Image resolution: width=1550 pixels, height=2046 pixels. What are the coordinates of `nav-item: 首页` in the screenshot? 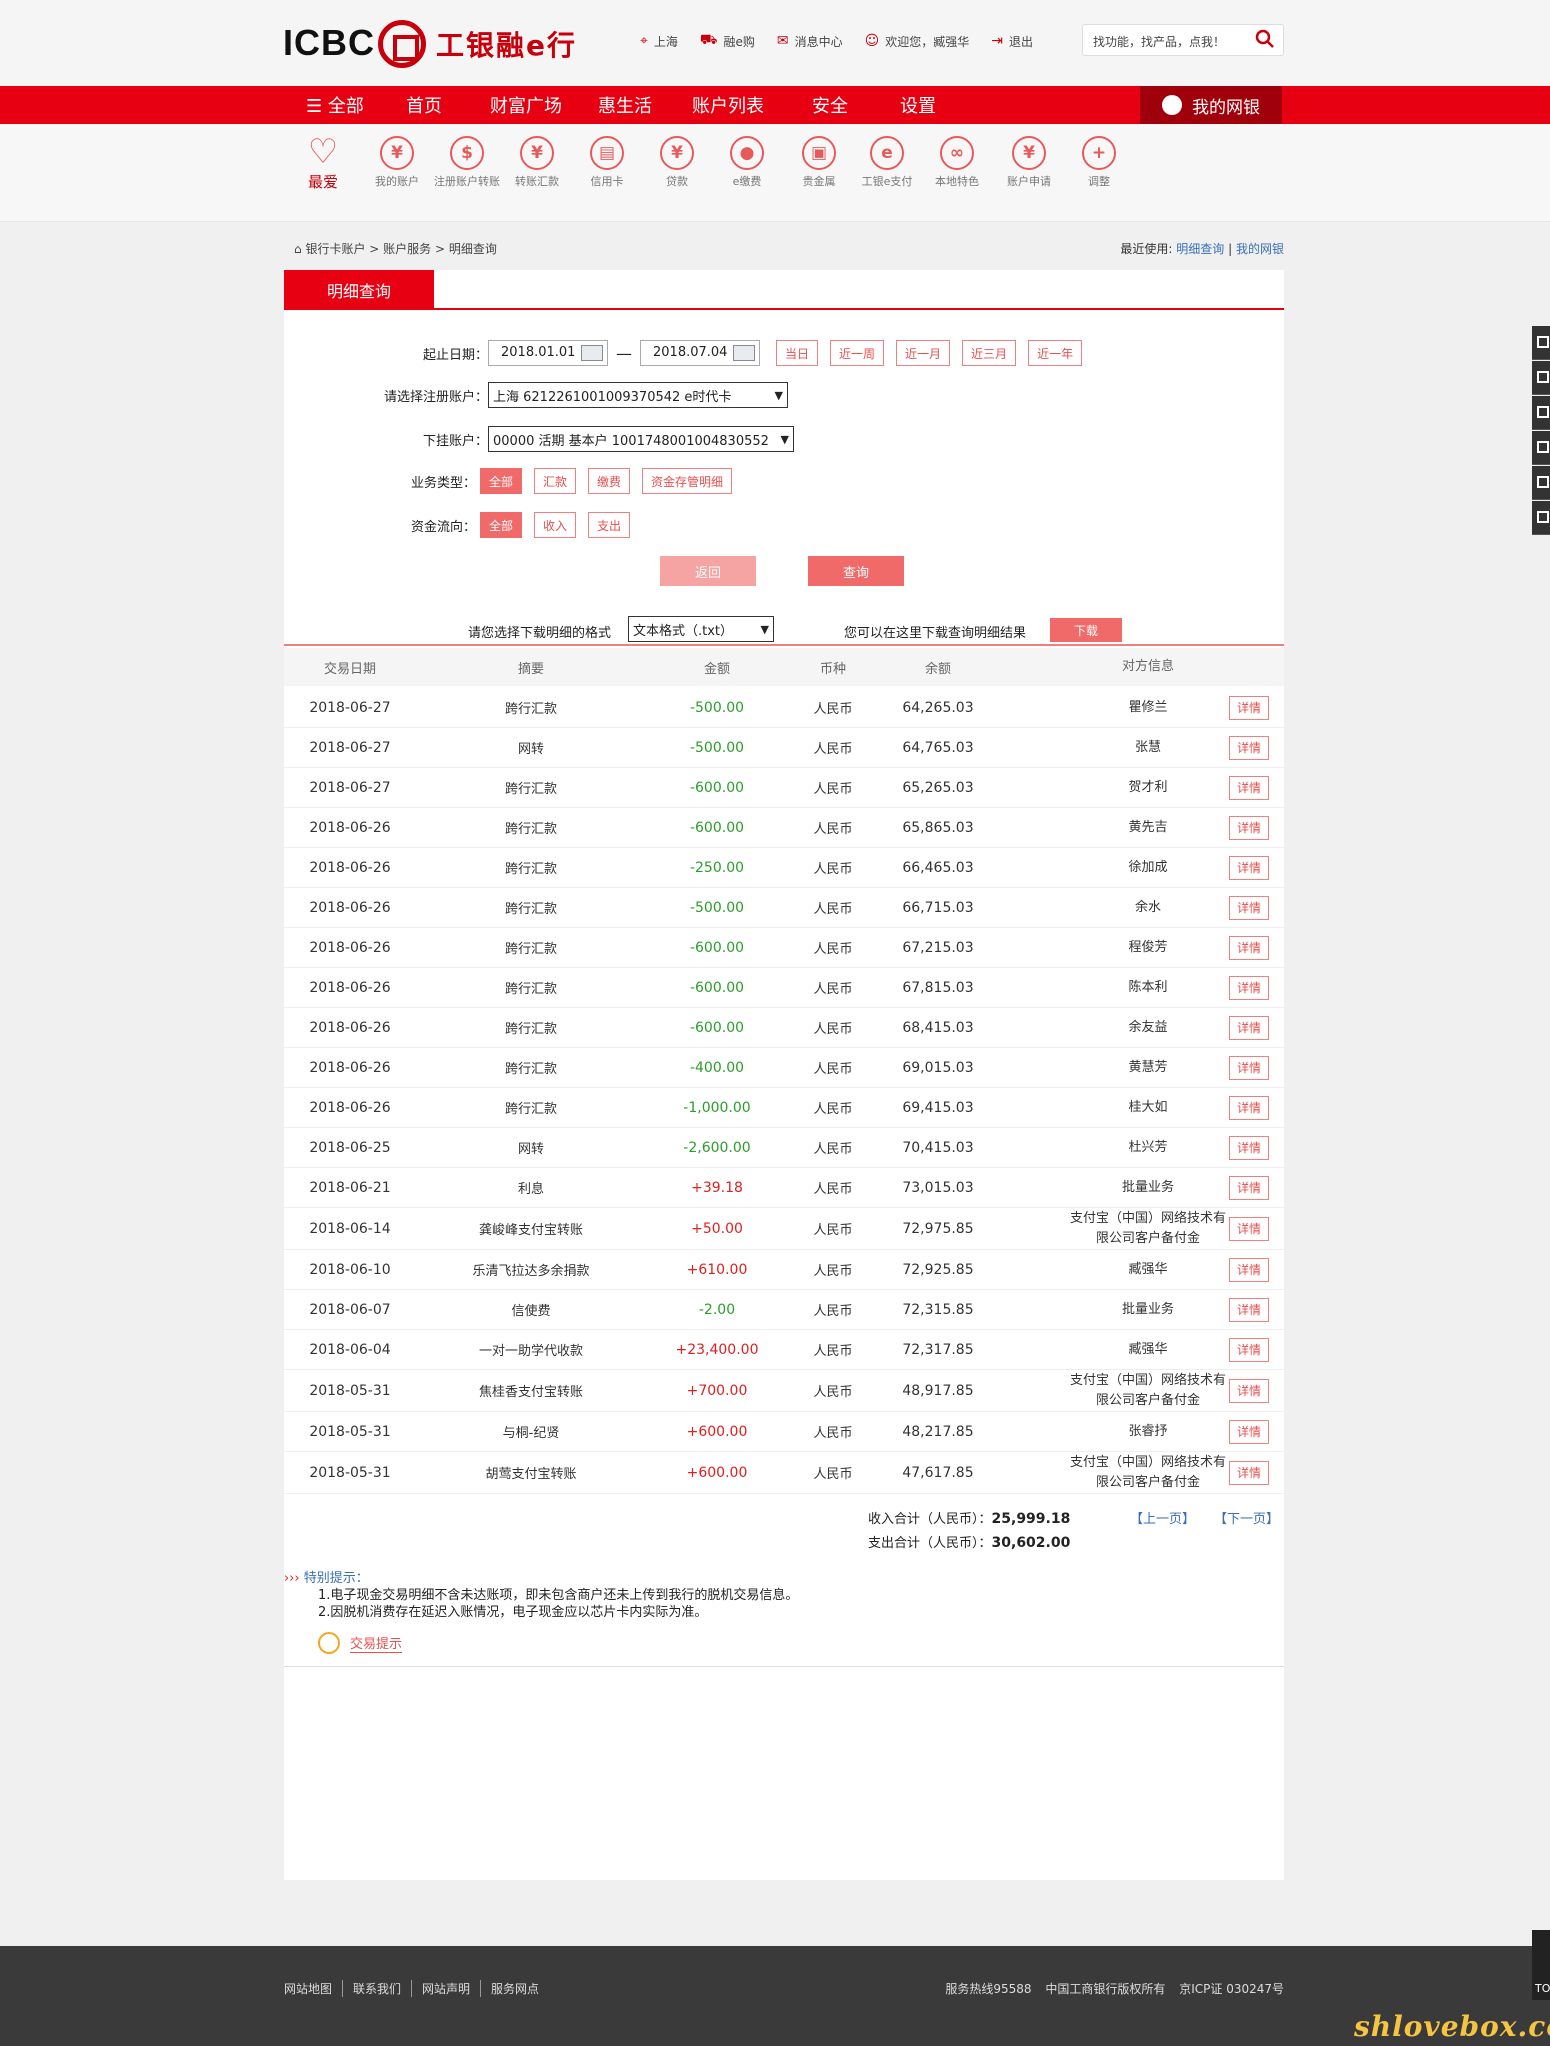 It's located at (448, 105).